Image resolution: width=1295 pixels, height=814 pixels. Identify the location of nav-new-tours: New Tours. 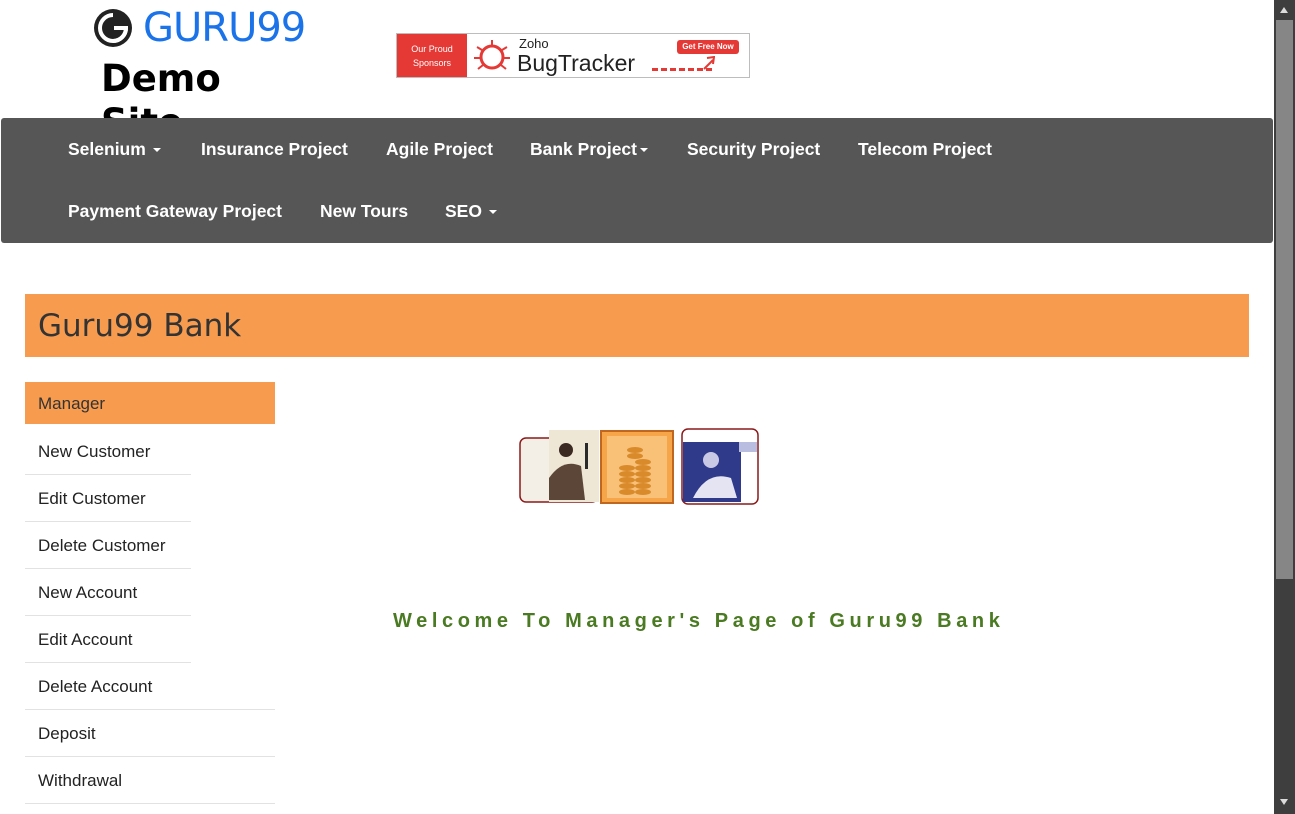
(364, 211).